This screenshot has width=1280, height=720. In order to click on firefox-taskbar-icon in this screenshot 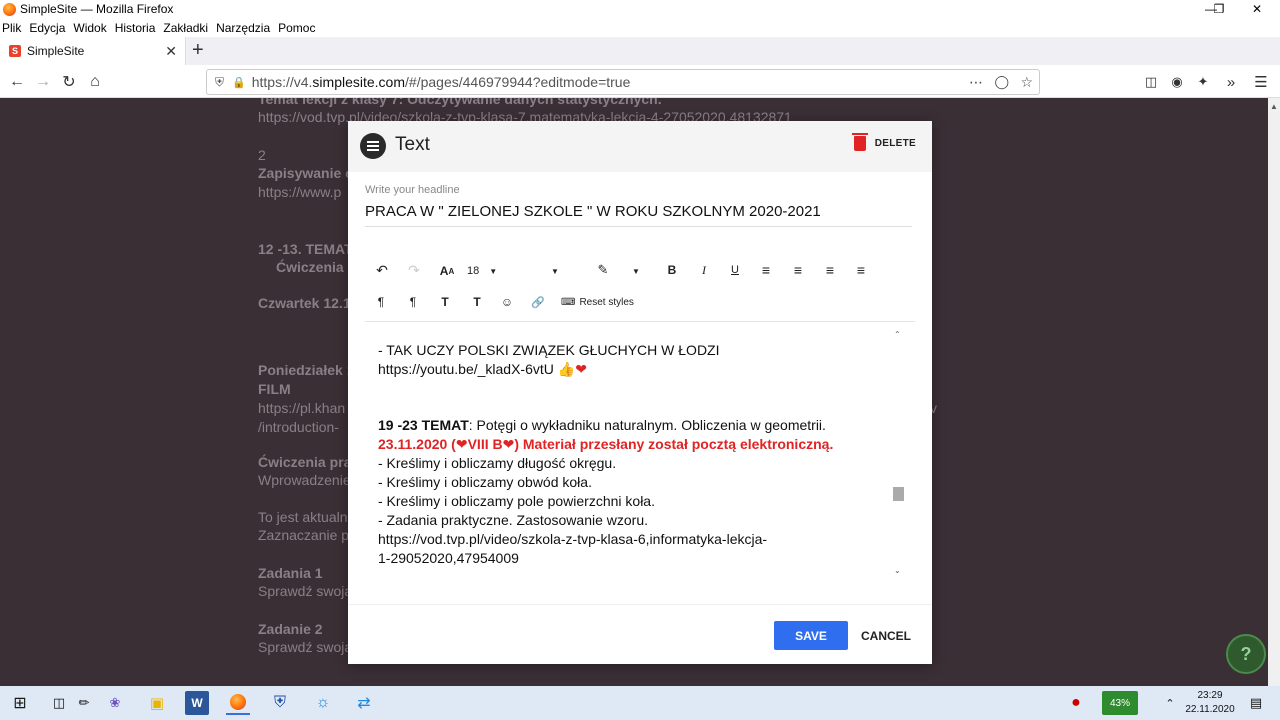, I will do `click(238, 703)`.